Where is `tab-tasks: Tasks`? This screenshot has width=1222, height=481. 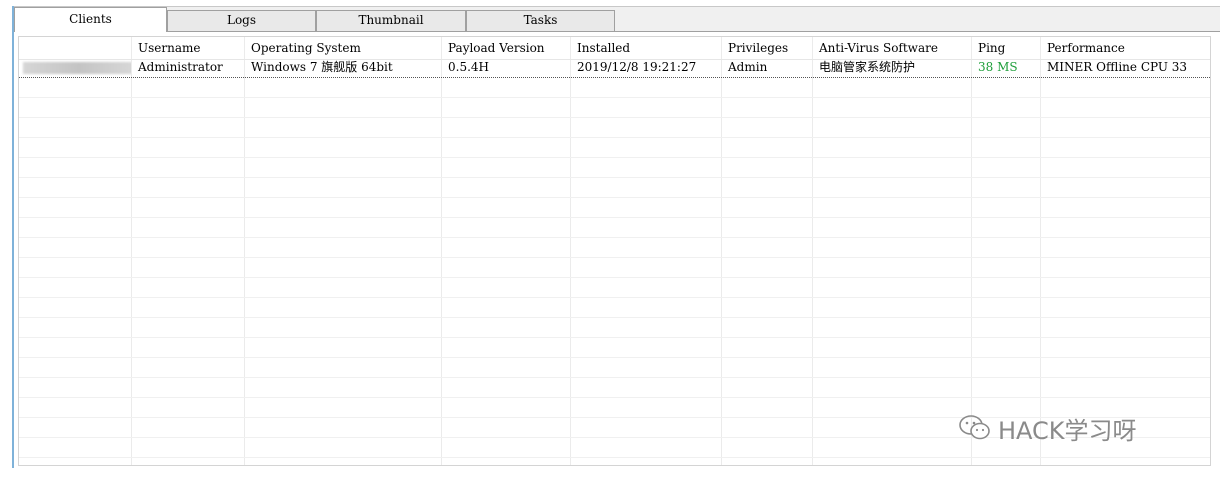 tab-tasks: Tasks is located at coordinates (540, 20).